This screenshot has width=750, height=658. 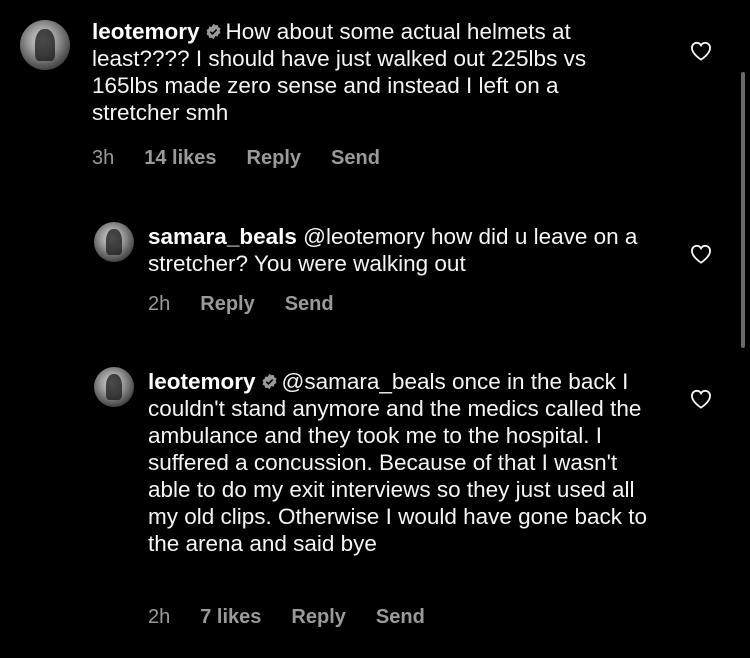 What do you see at coordinates (103, 158) in the screenshot?
I see `timestamp: 3h` at bounding box center [103, 158].